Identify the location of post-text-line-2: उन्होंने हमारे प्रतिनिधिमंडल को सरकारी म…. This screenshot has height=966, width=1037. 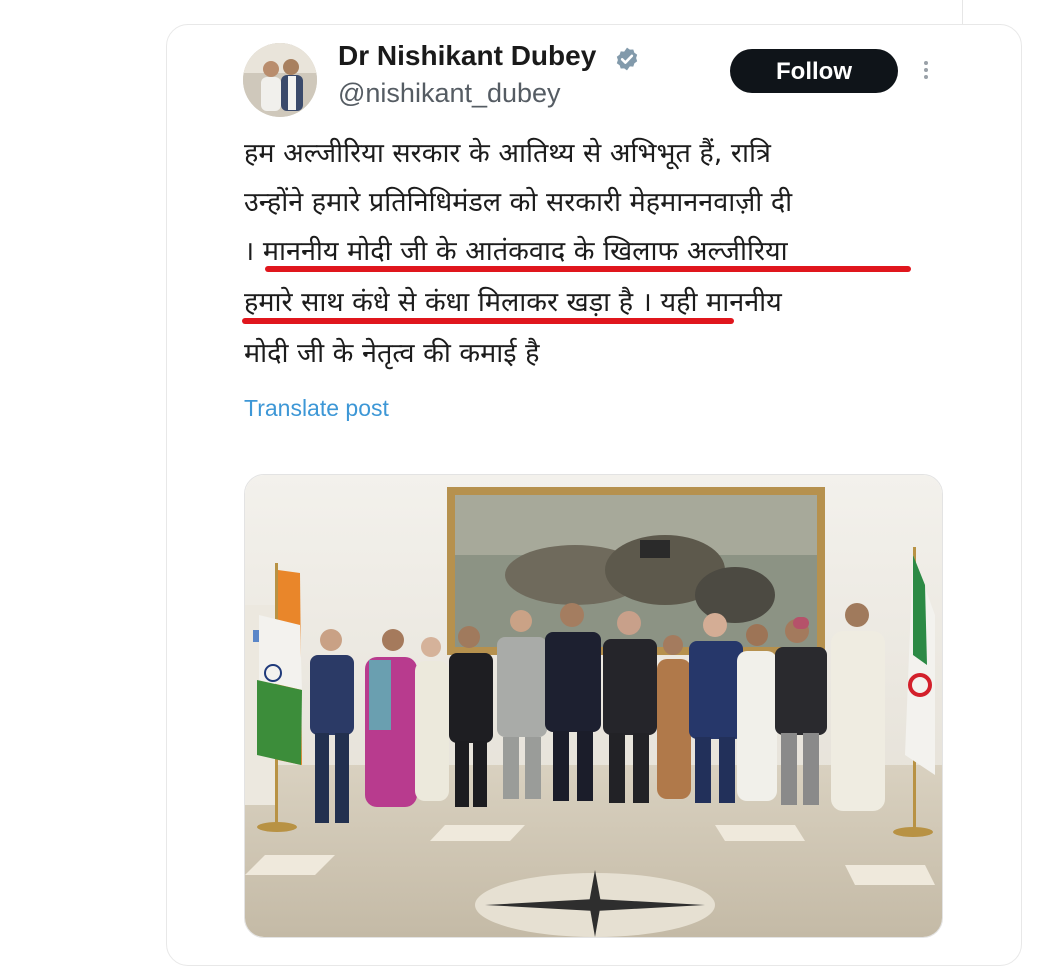
(518, 202).